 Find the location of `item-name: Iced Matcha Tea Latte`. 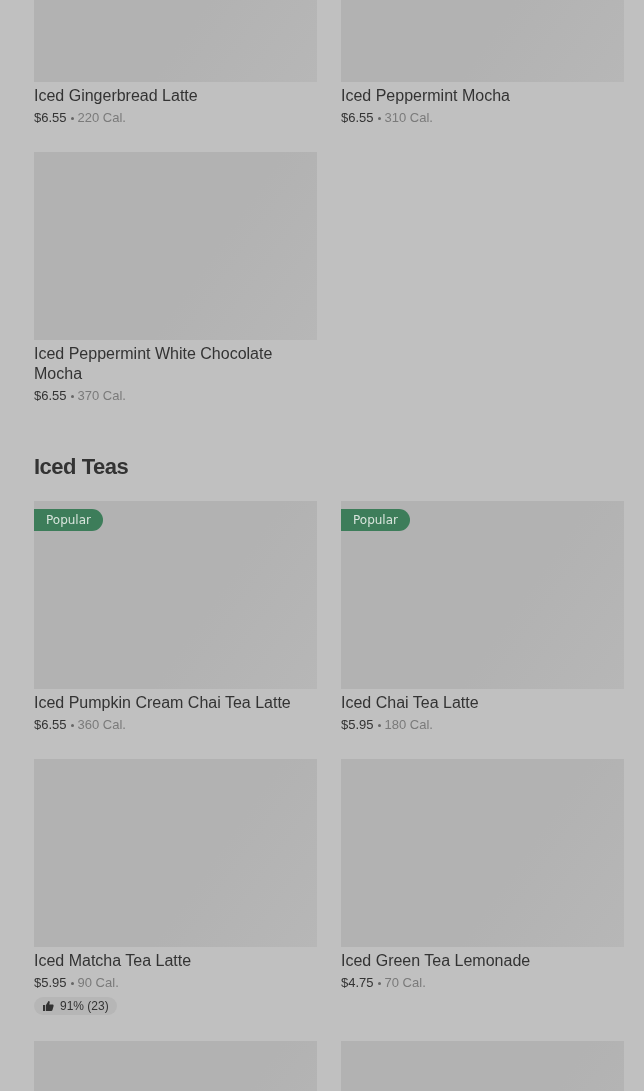

item-name: Iced Matcha Tea Latte is located at coordinates (175, 961).